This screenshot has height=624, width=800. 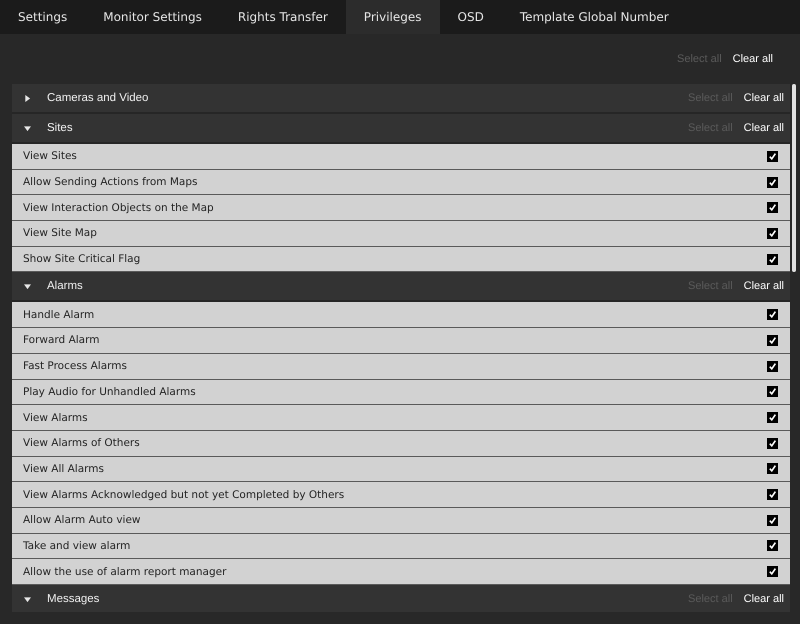 I want to click on privilege-label: Allow Alarm Auto view, so click(x=82, y=520).